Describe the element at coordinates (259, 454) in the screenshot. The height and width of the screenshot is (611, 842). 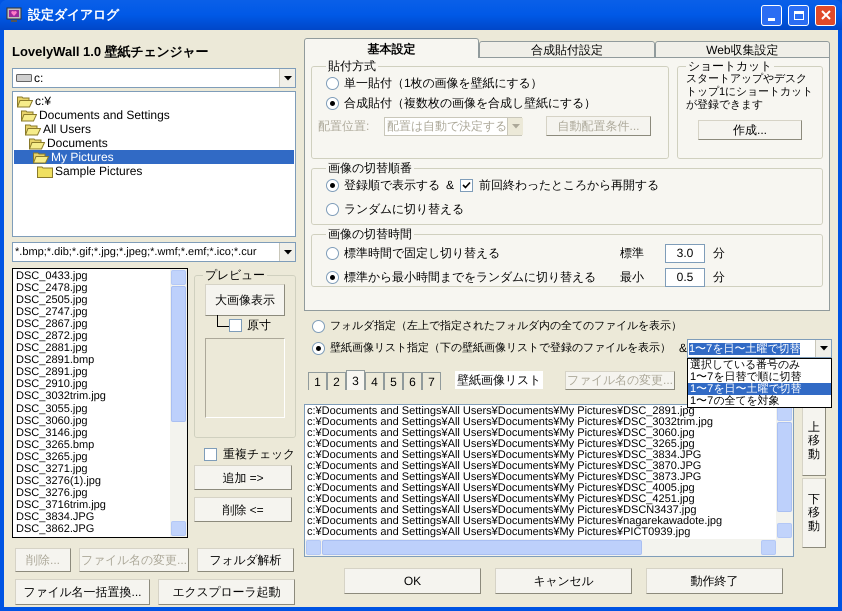
I see `checkbox-label: 重複チェック` at that location.